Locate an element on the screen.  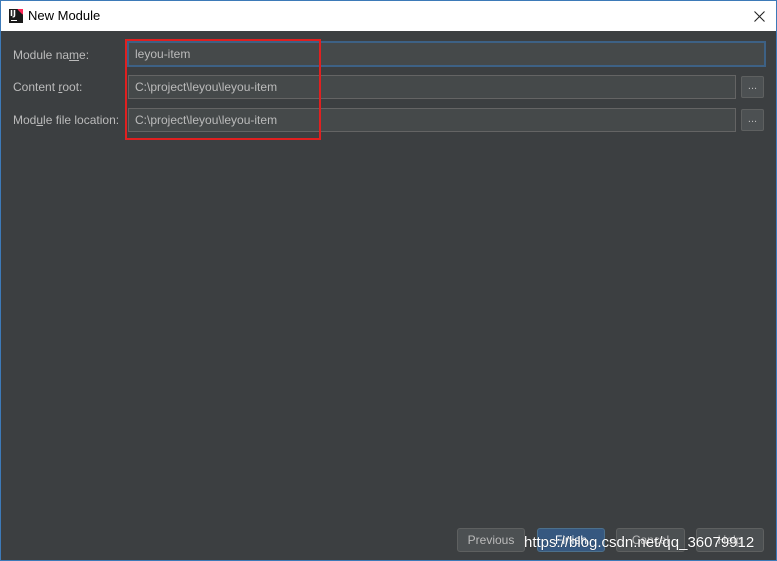
close-icon is located at coordinates (759, 16).